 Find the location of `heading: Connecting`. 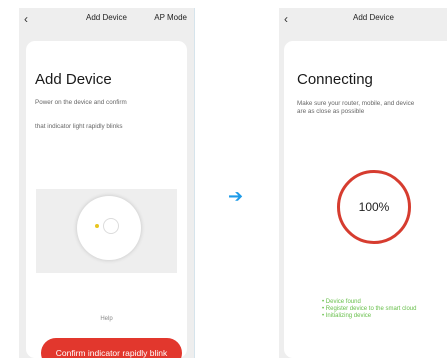

heading: Connecting is located at coordinates (335, 79).